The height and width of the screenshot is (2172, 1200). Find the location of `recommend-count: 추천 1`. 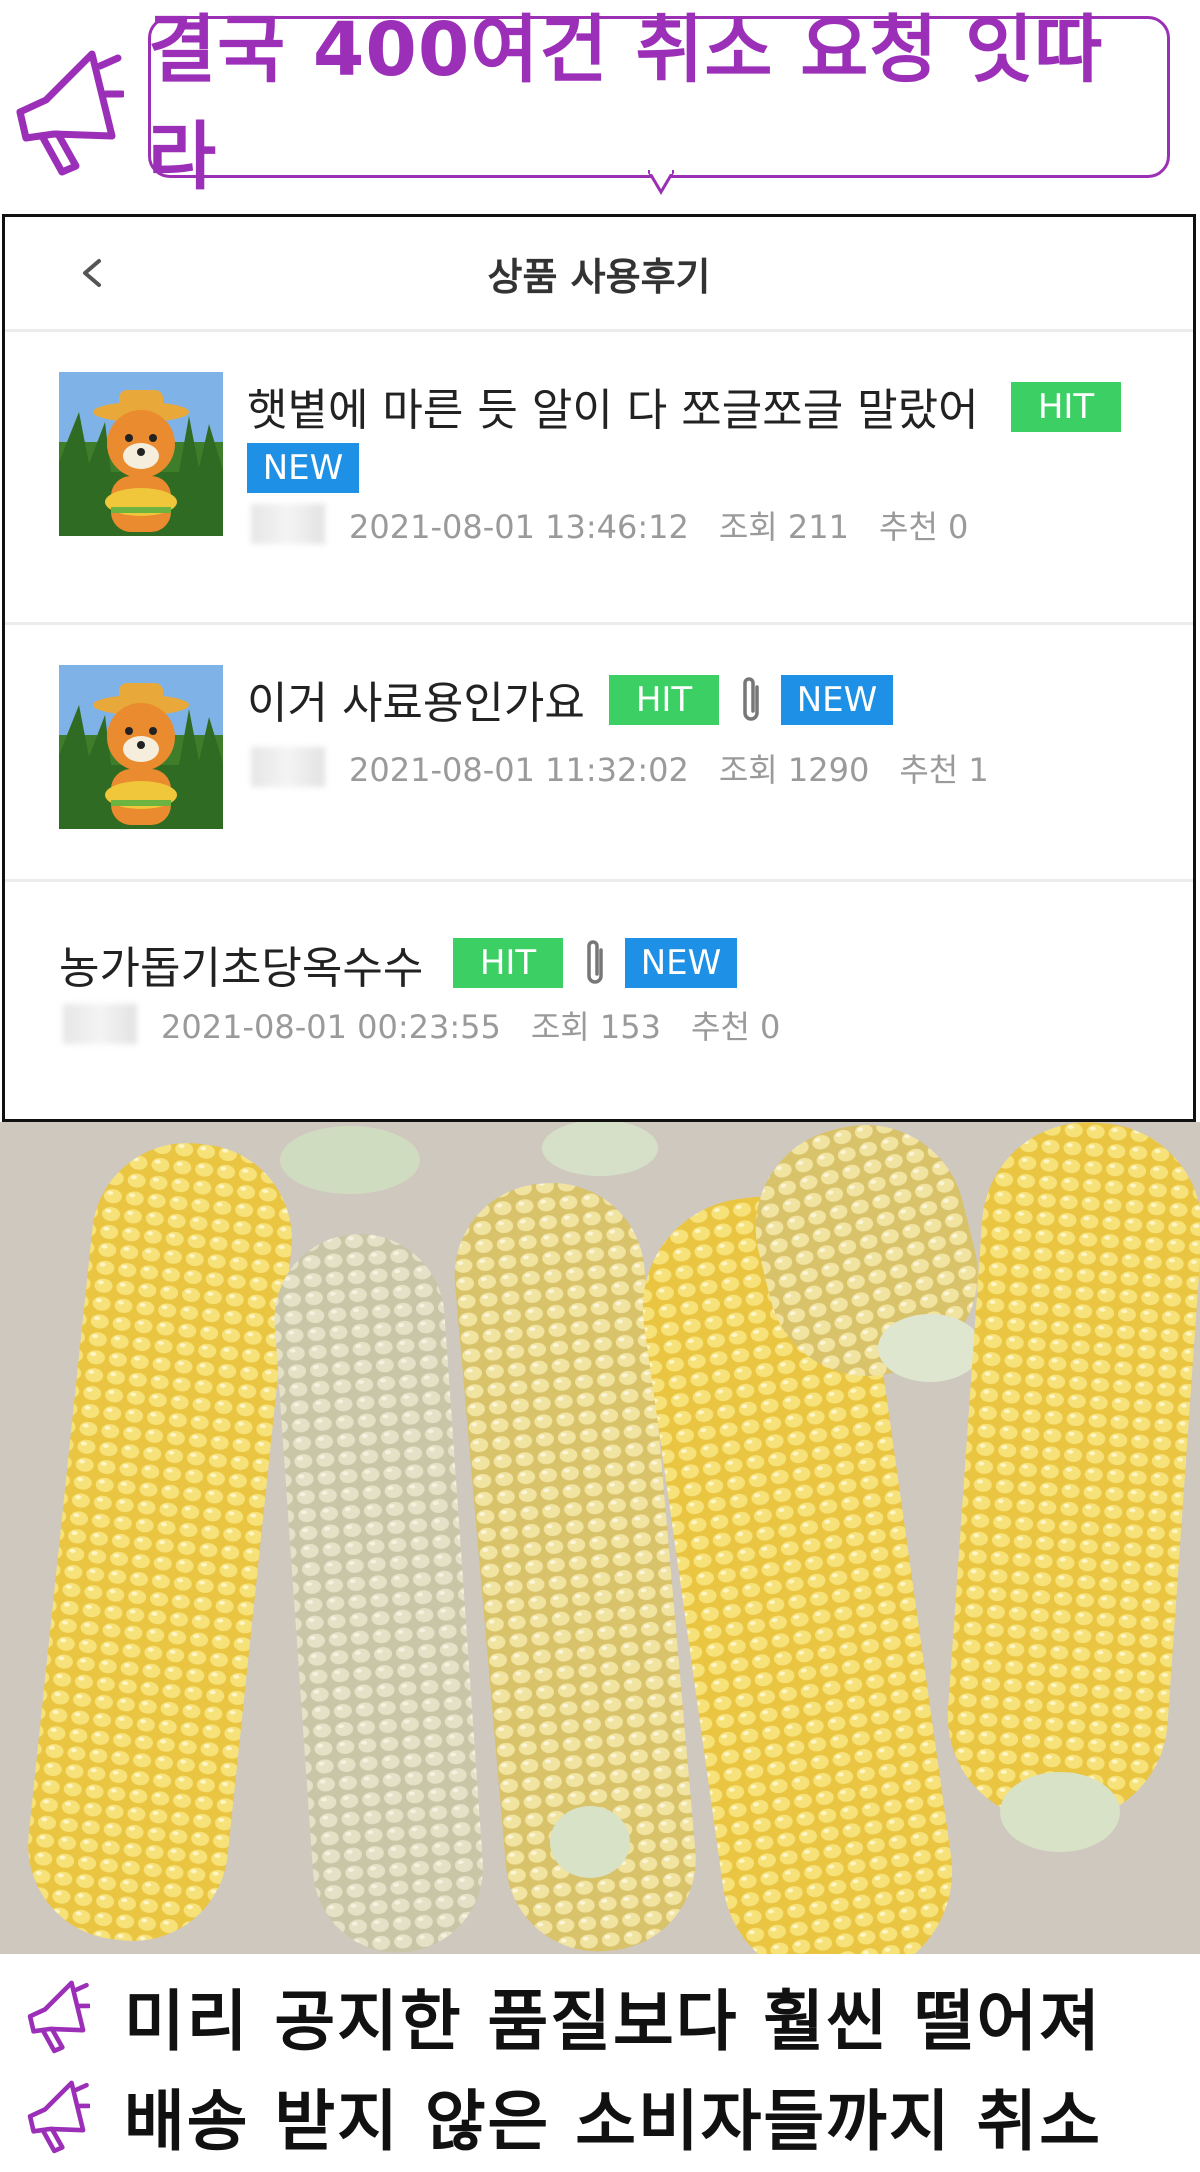

recommend-count: 추천 1 is located at coordinates (944, 770).